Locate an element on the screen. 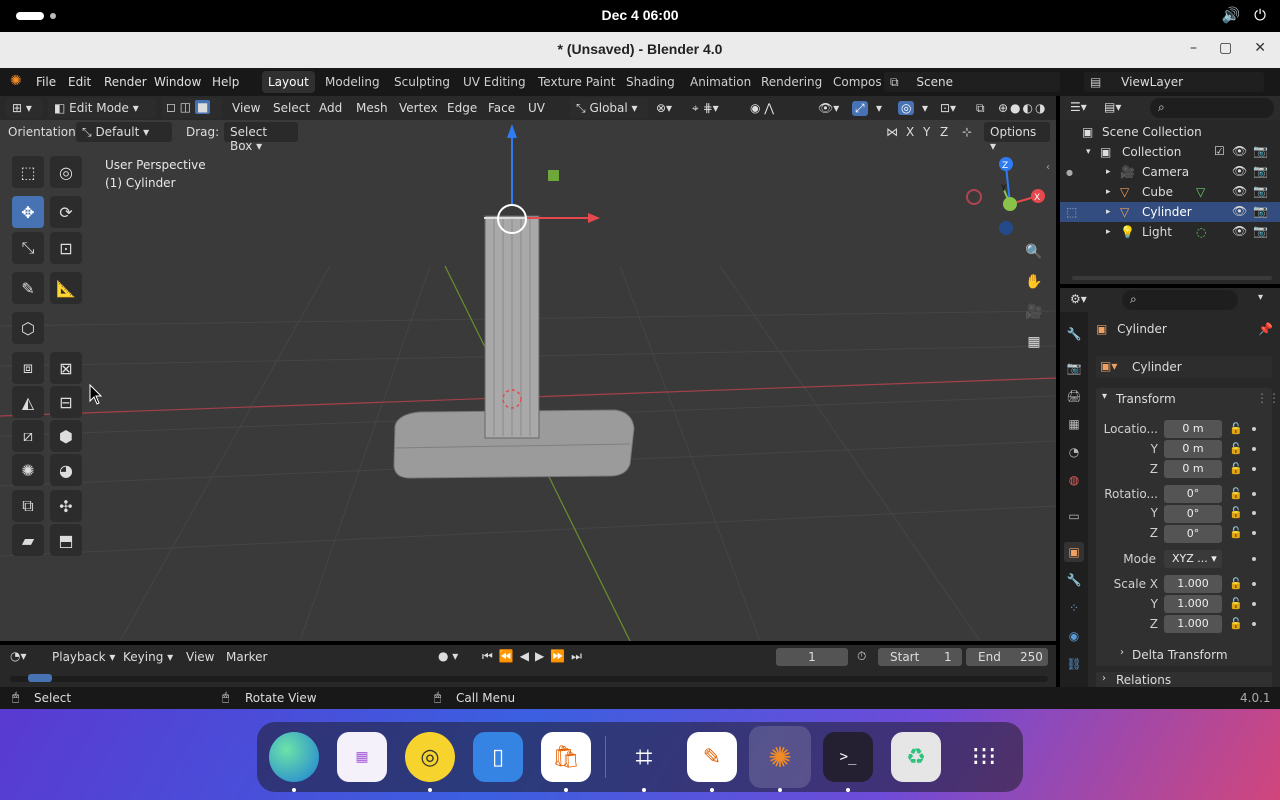 The width and height of the screenshot is (1280, 800). sidebar-toggle-icon: ‹ is located at coordinates (1048, 167).